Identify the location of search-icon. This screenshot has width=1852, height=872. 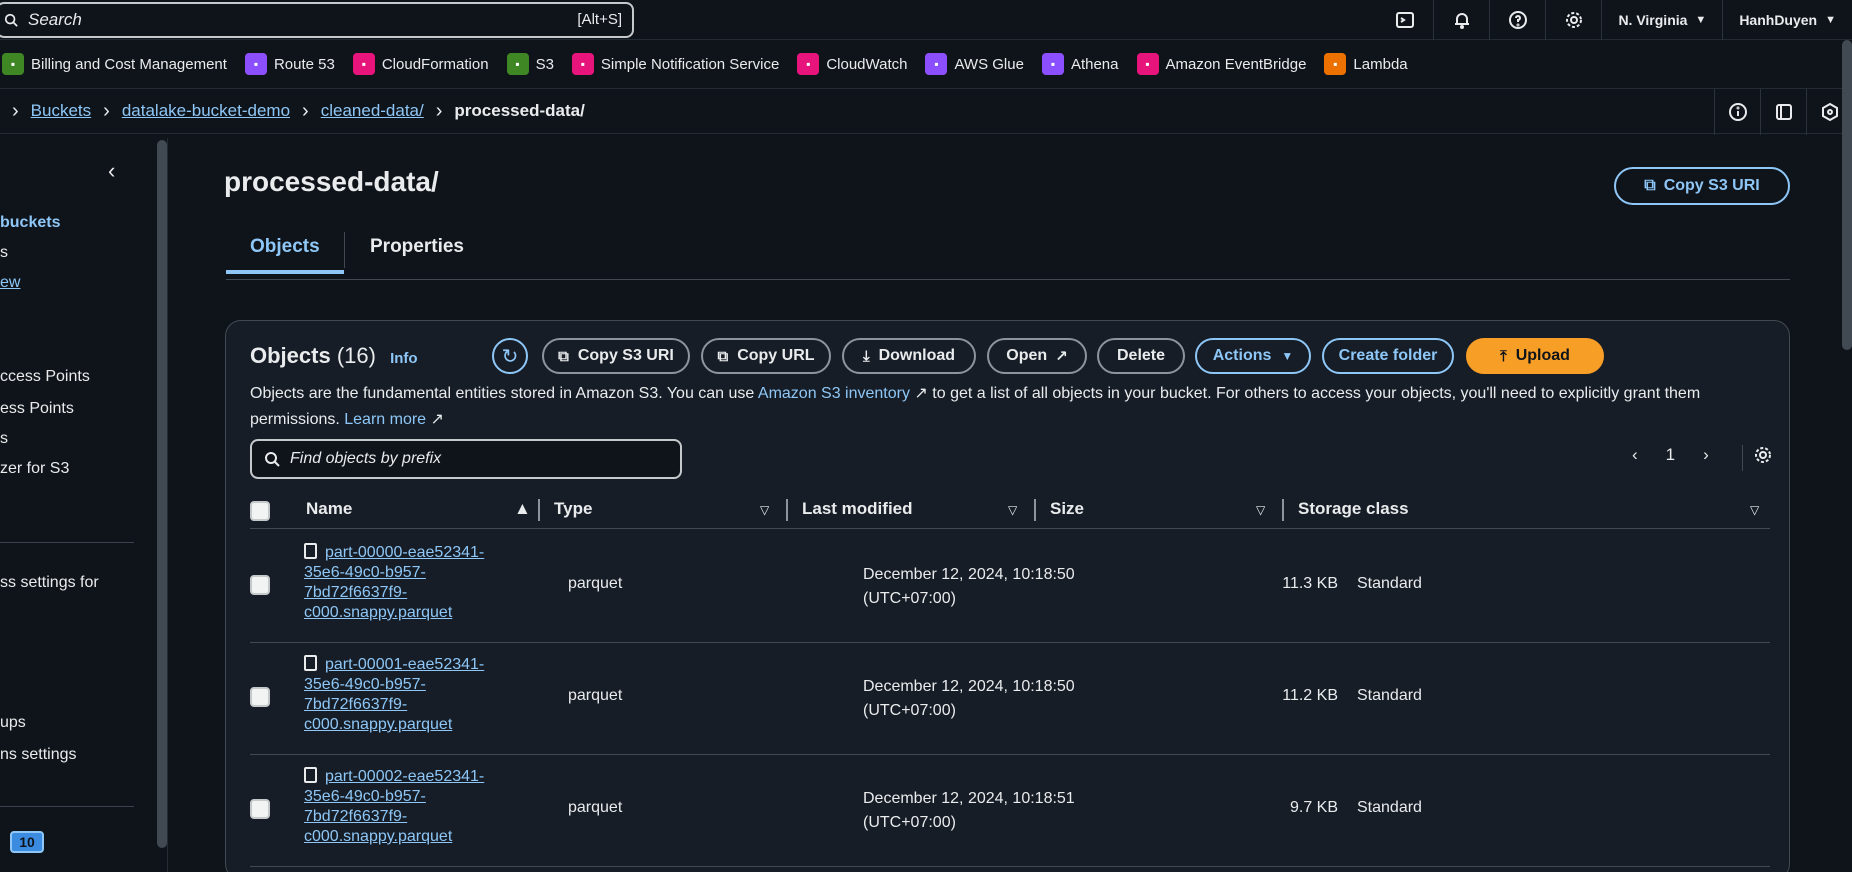
(11, 20).